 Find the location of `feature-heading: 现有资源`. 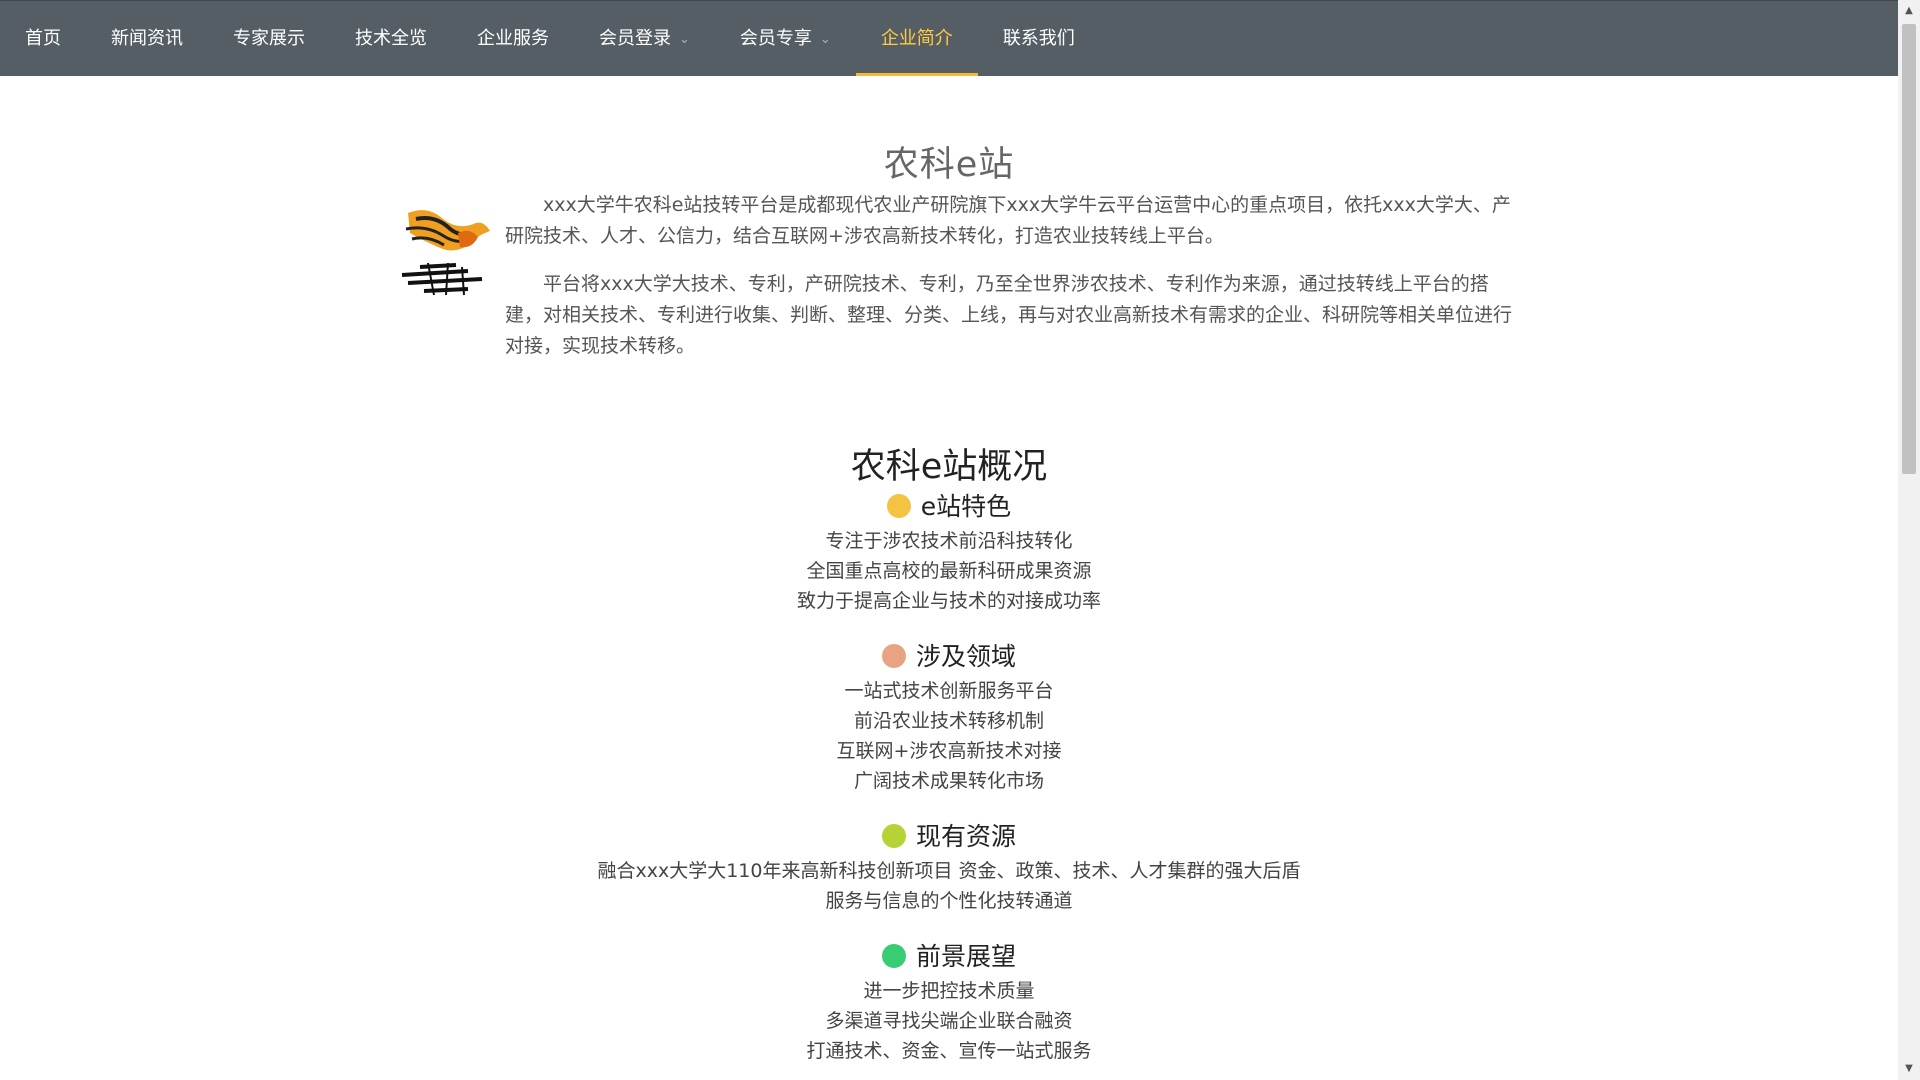

feature-heading: 现有资源 is located at coordinates (949, 837).